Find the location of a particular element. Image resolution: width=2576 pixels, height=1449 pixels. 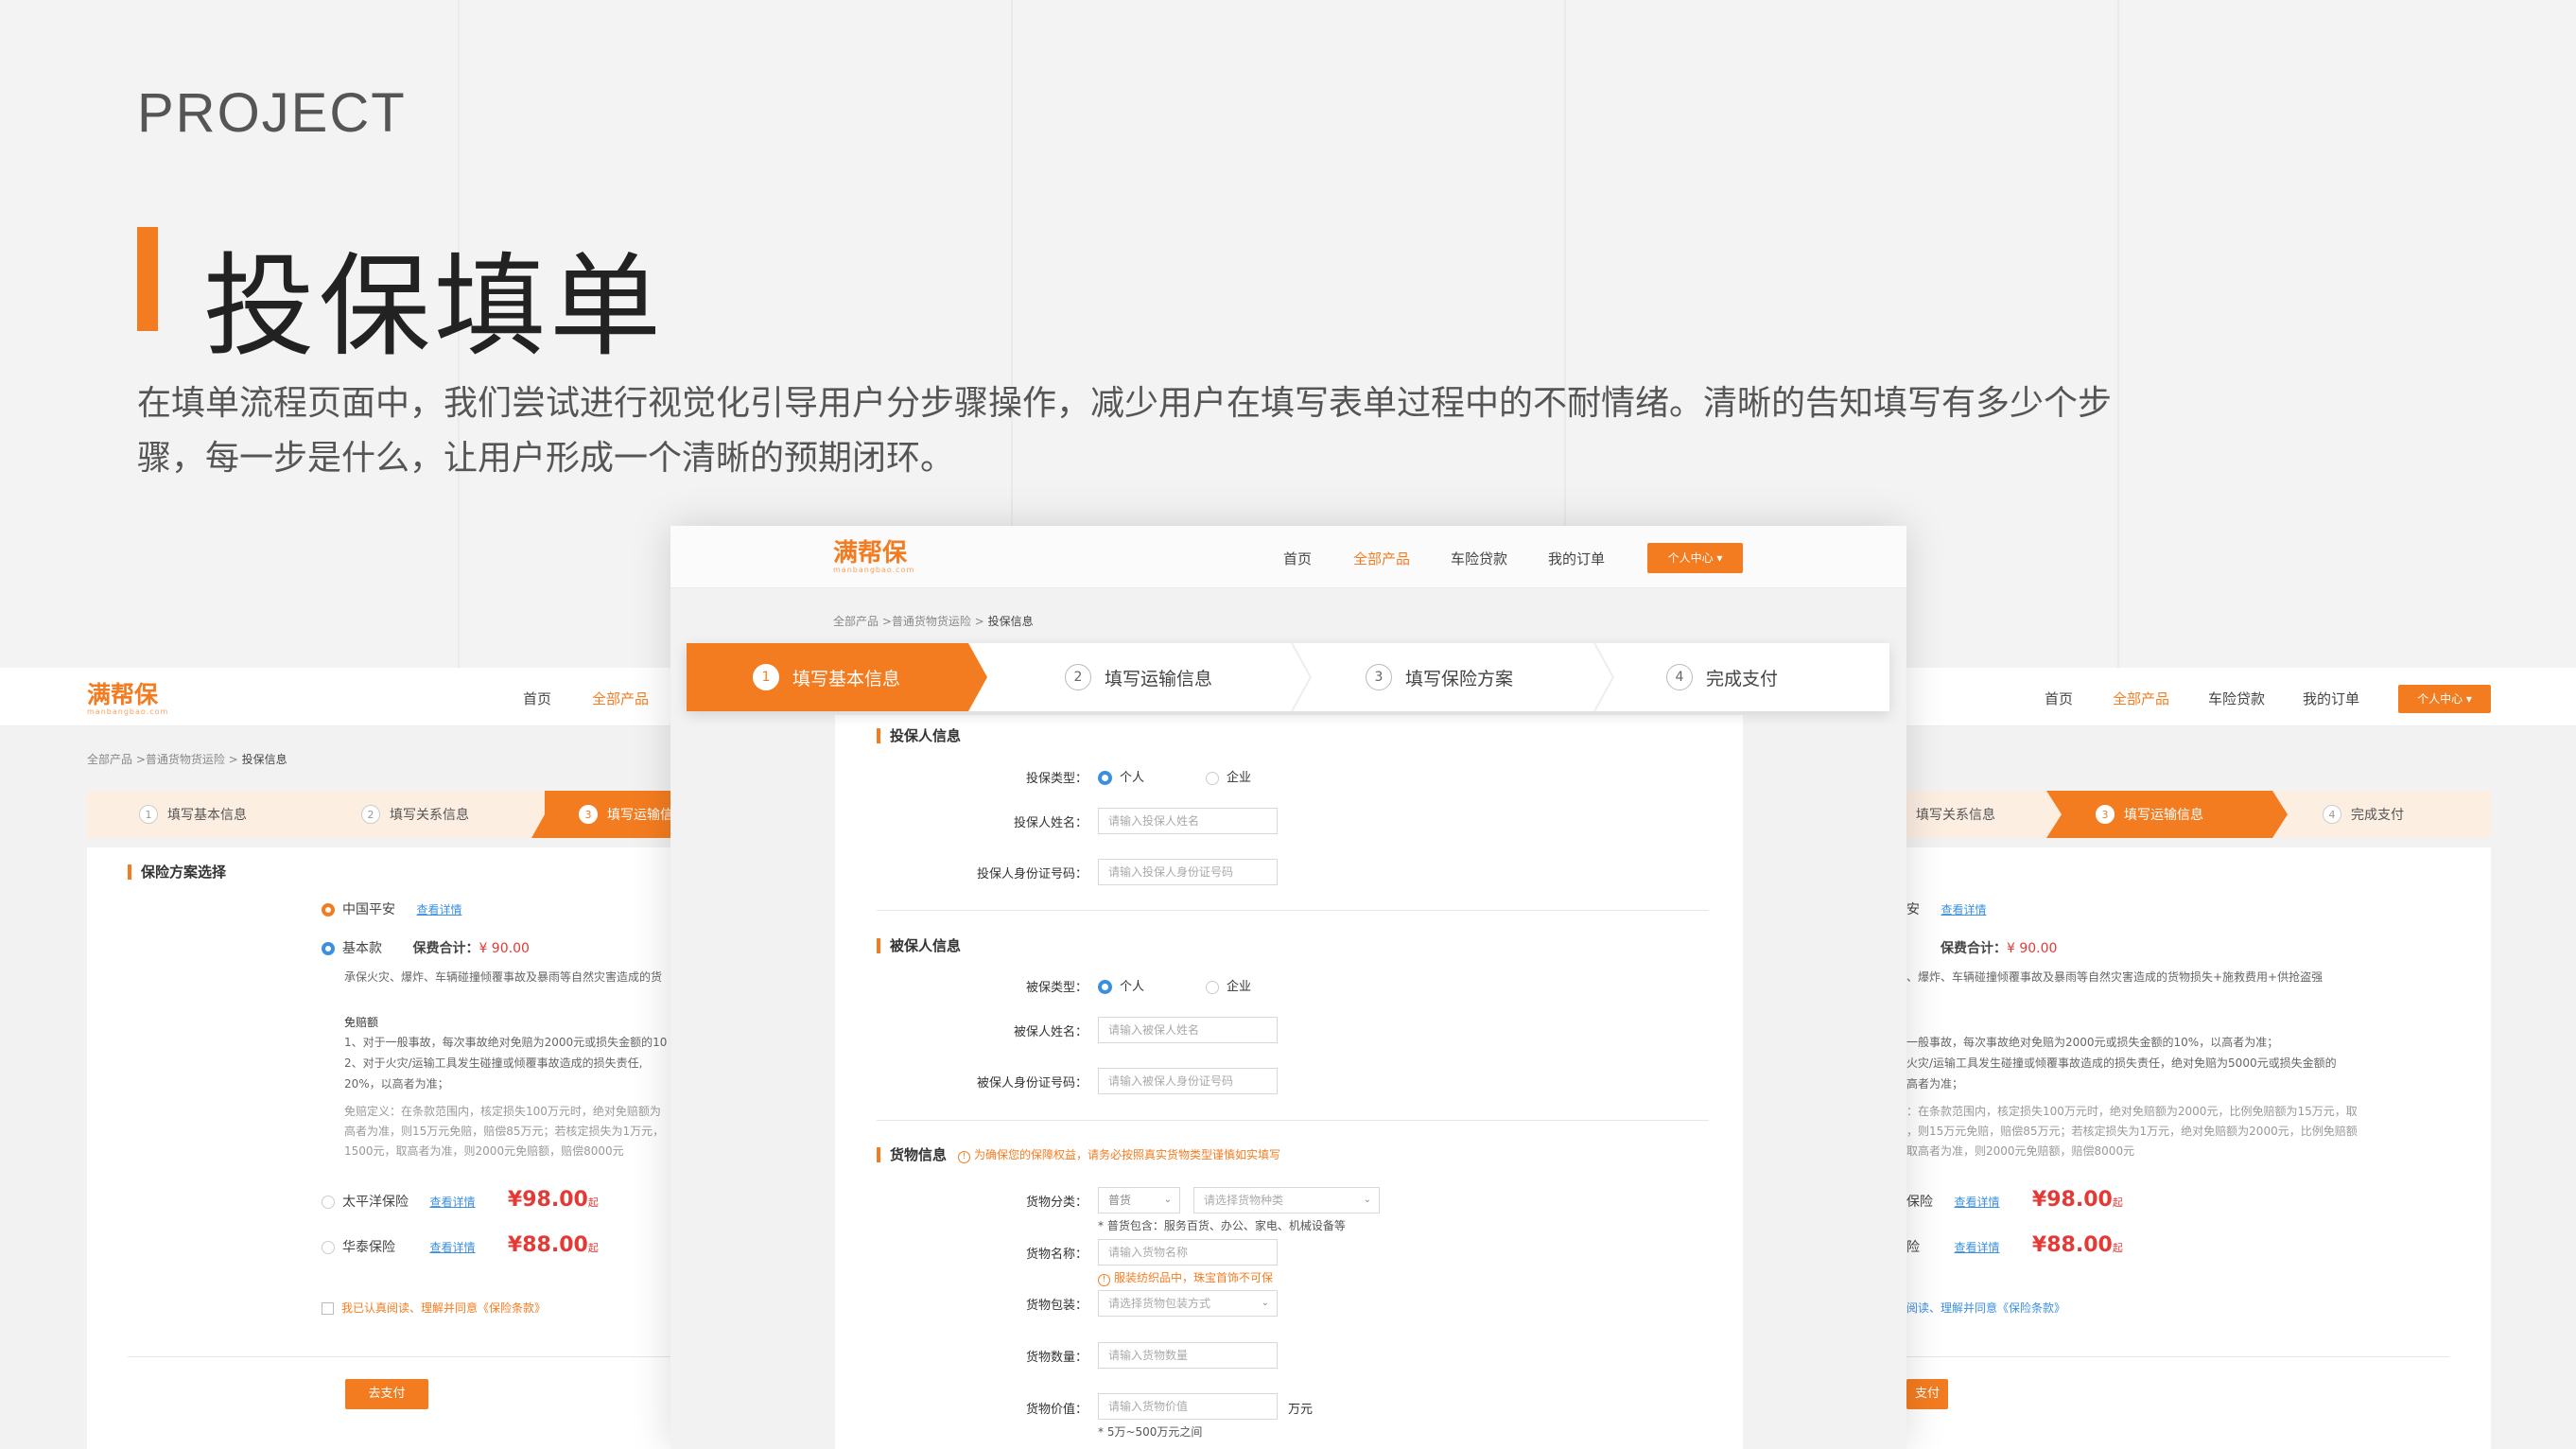

page-title: 投保填单 is located at coordinates (434, 307).